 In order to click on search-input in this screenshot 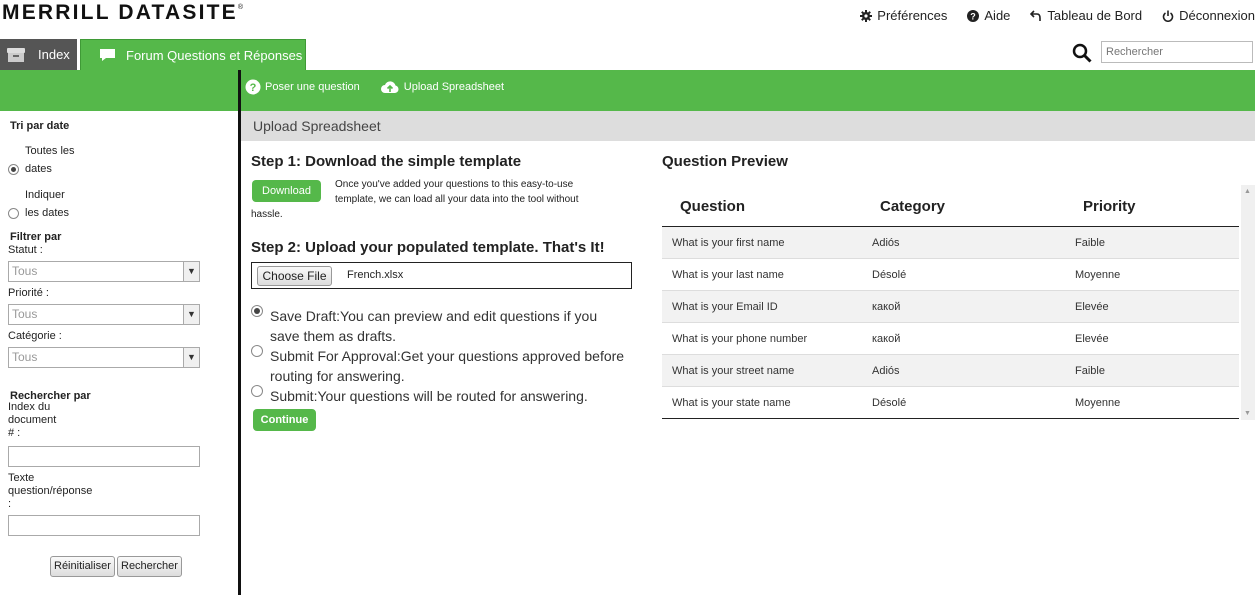, I will do `click(1177, 52)`.